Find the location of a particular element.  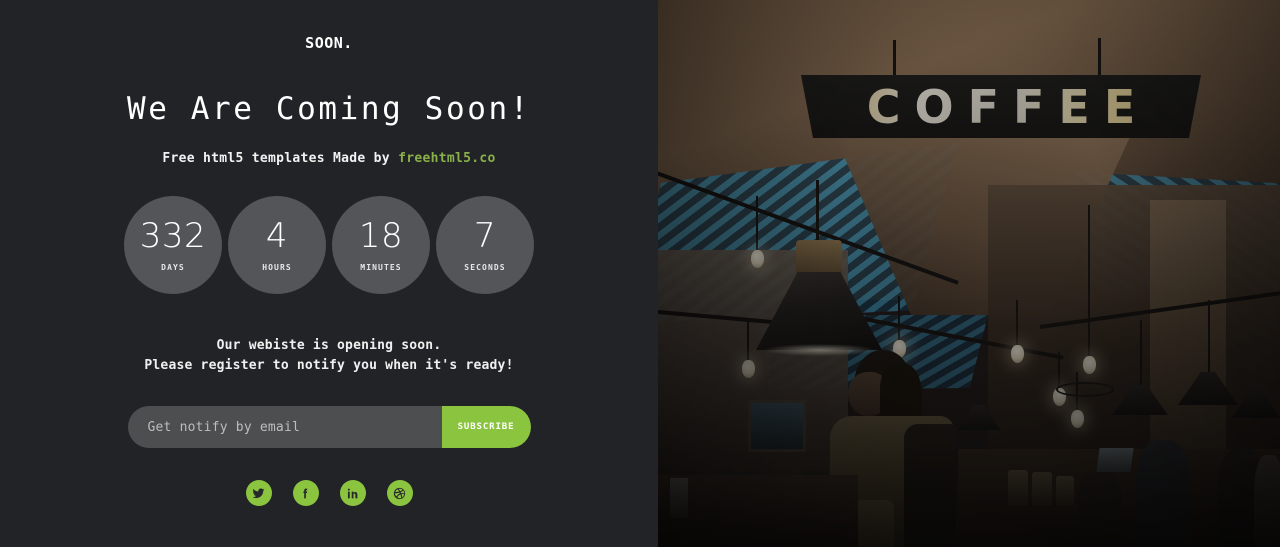

pendant-lamp-large is located at coordinates (819, 268).